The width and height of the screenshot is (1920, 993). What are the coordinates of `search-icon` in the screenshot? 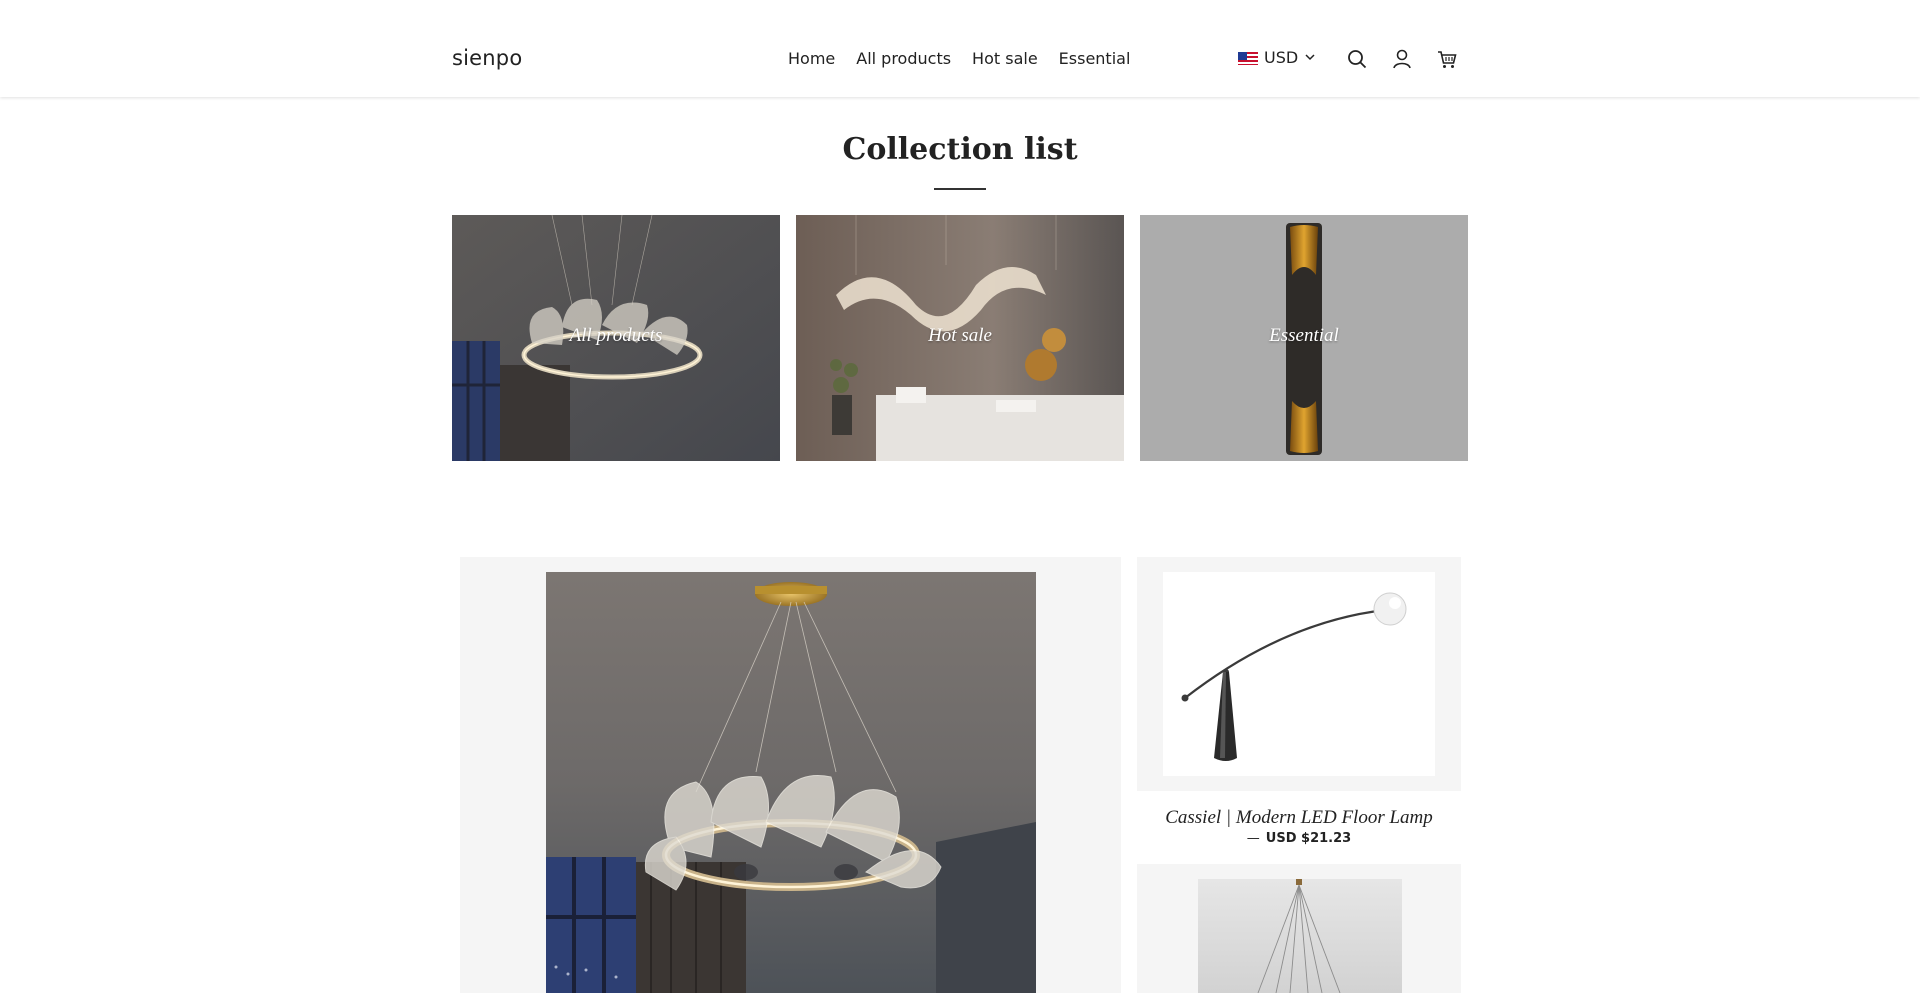 It's located at (1357, 59).